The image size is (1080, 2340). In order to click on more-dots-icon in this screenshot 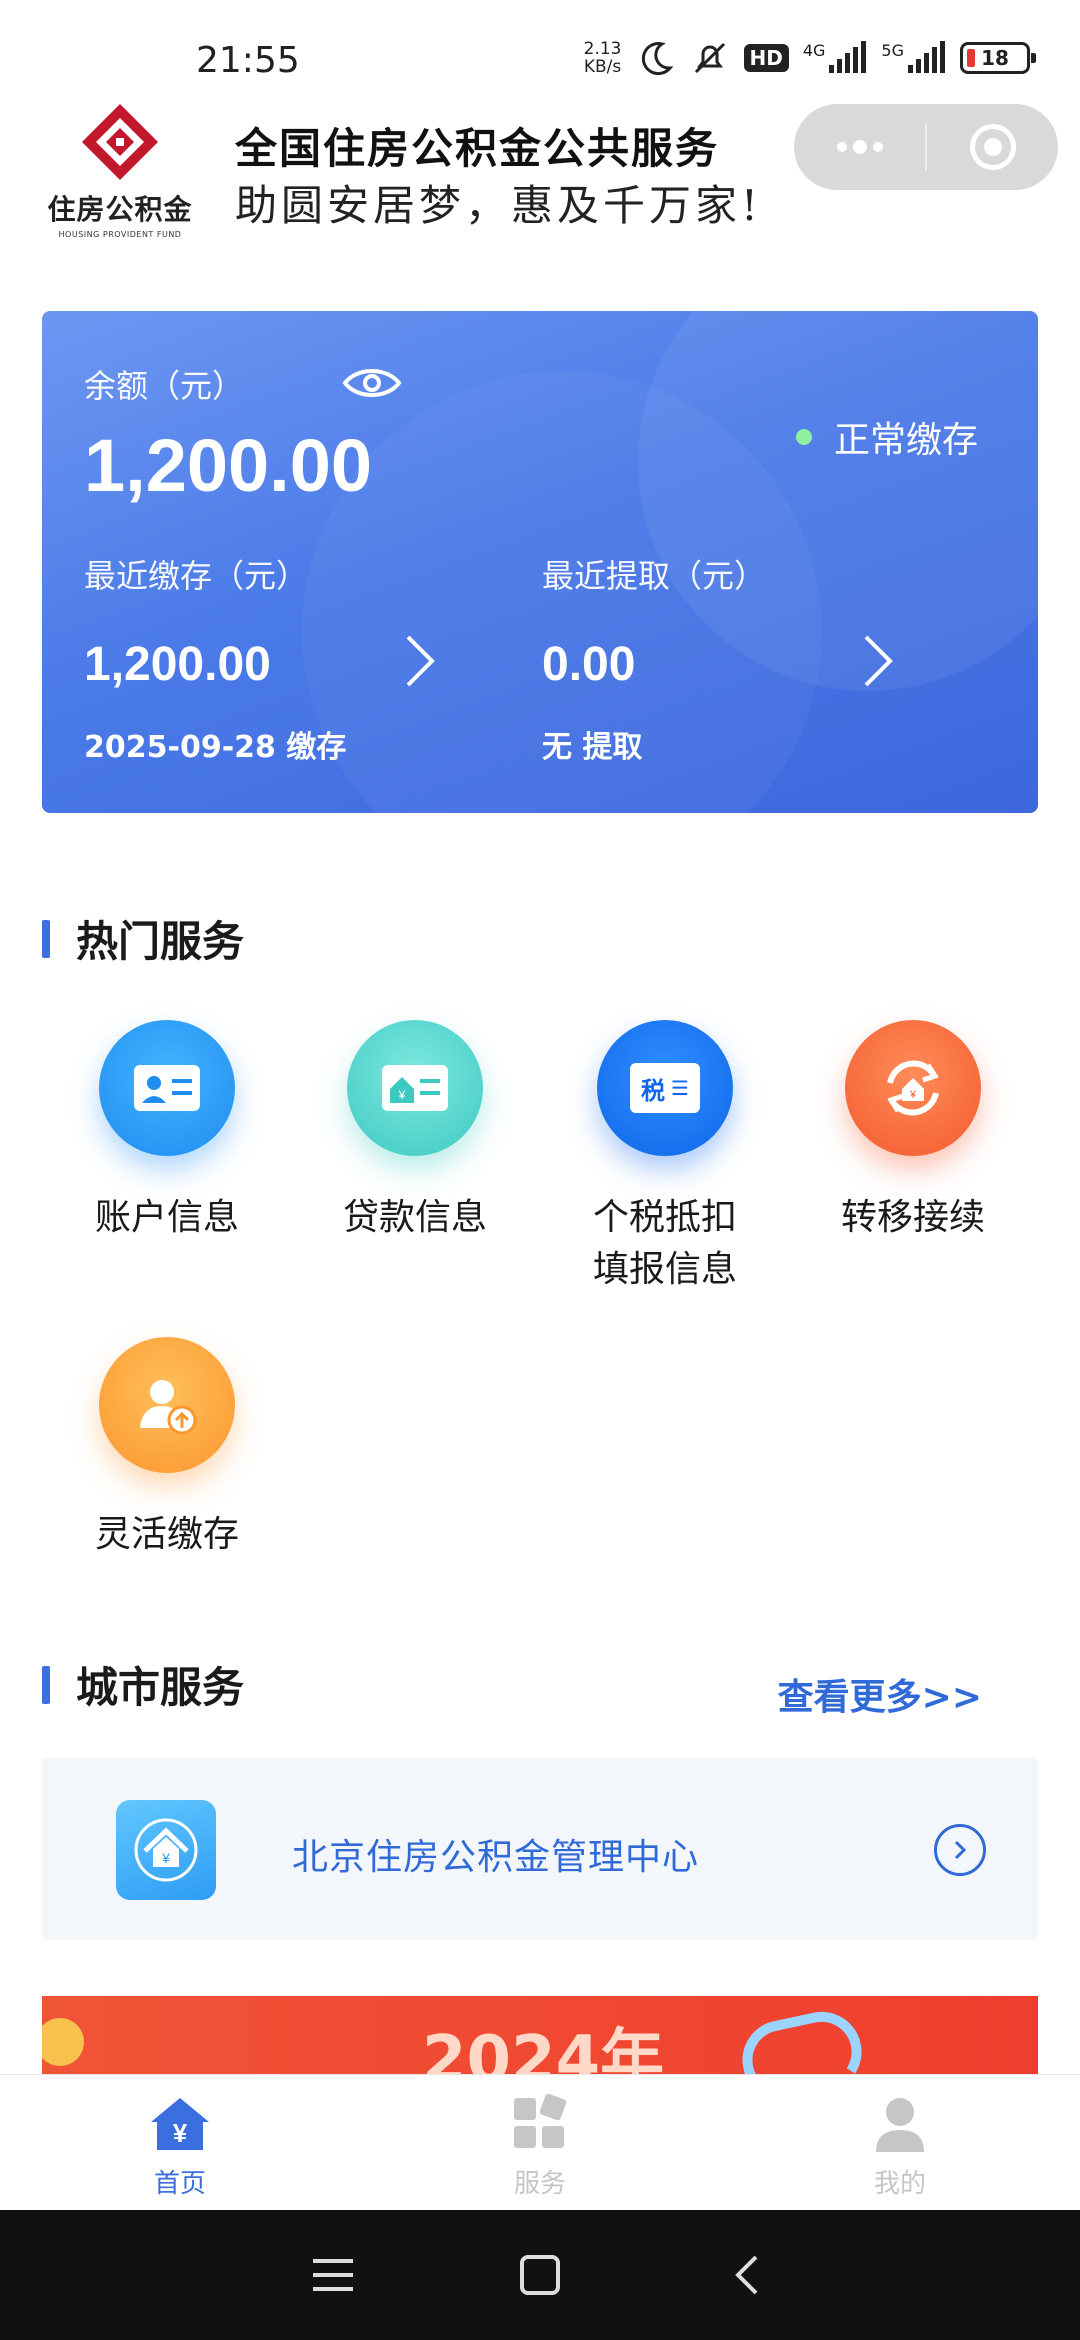, I will do `click(859, 147)`.